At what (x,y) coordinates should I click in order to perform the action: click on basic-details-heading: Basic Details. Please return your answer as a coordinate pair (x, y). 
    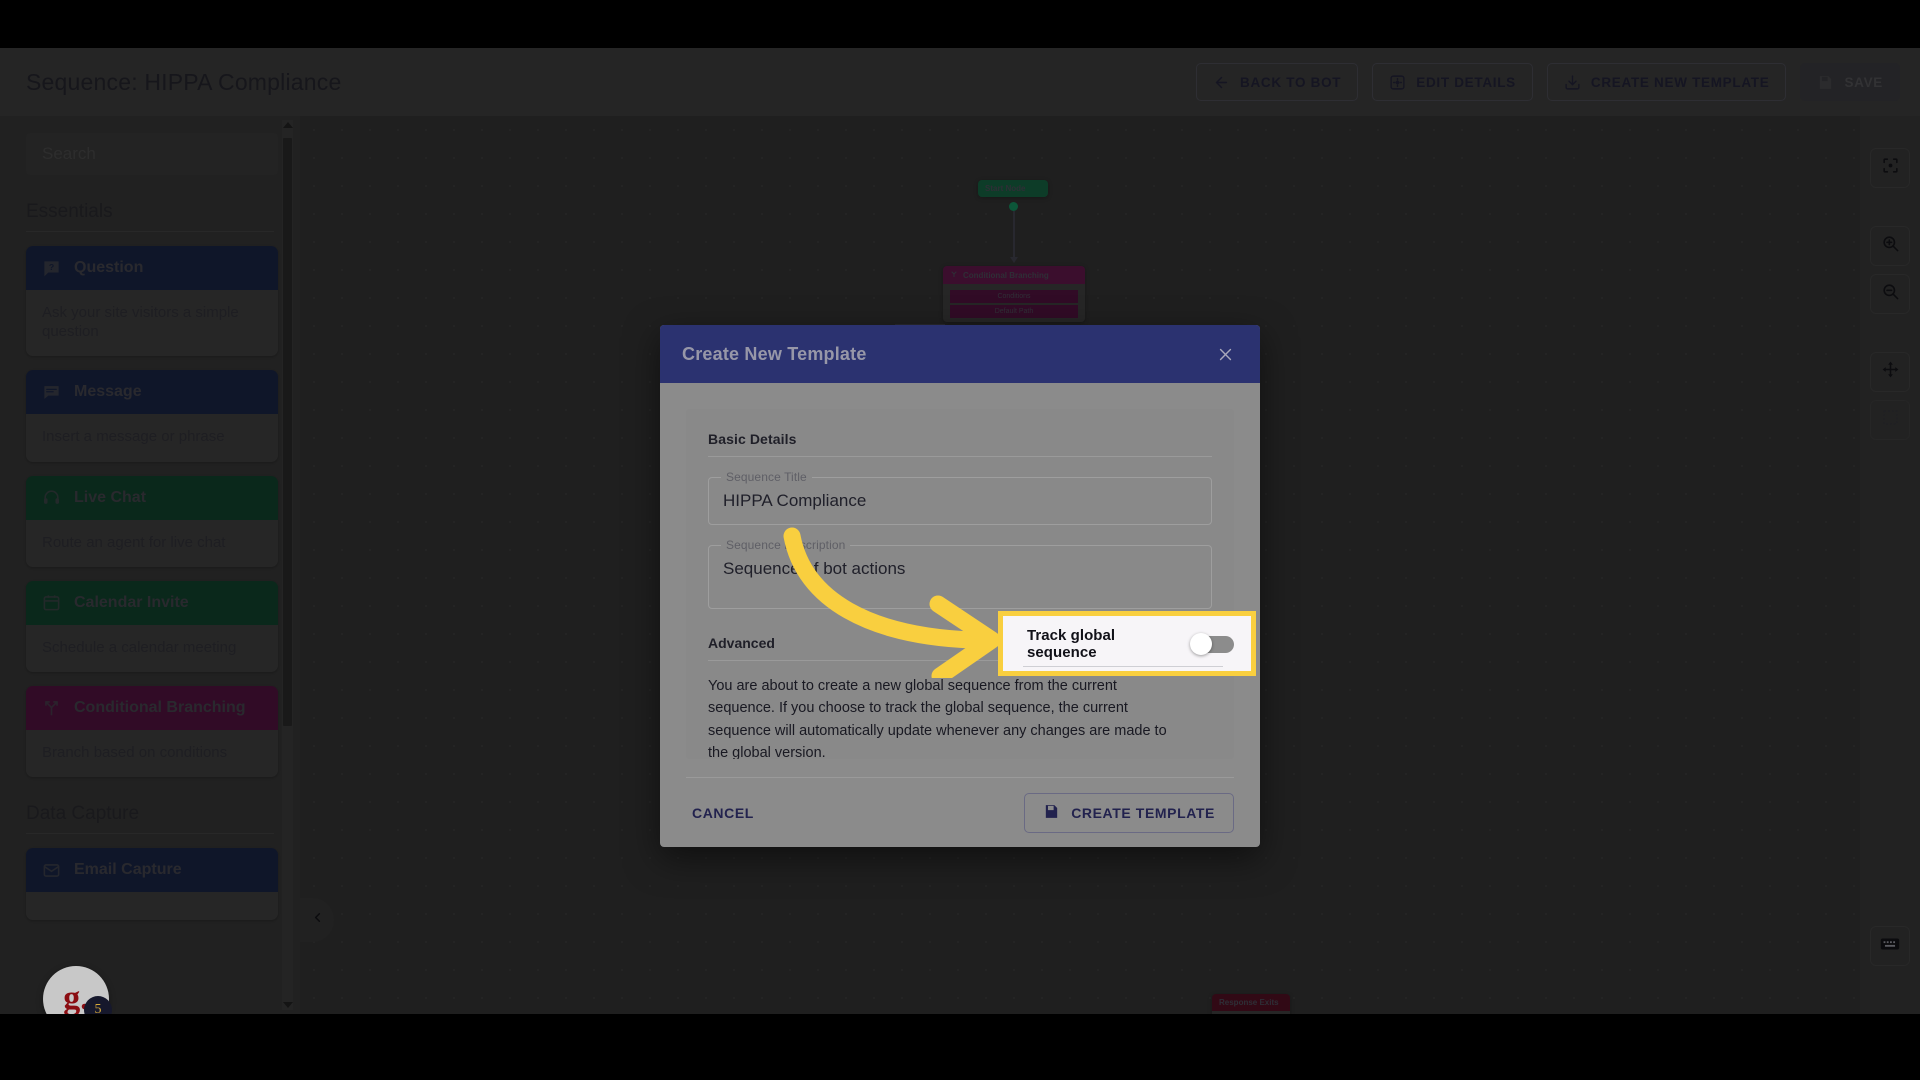
    Looking at the image, I should click on (960, 444).